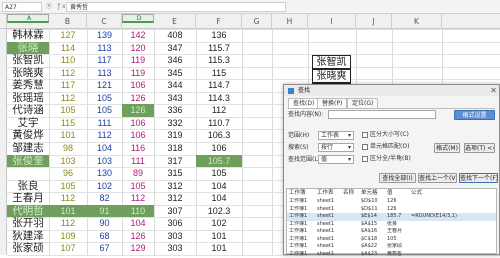 Image resolution: width=500 pixels, height=258 pixels. What do you see at coordinates (138, 248) in the screenshot?
I see `cell-d: 129` at bounding box center [138, 248].